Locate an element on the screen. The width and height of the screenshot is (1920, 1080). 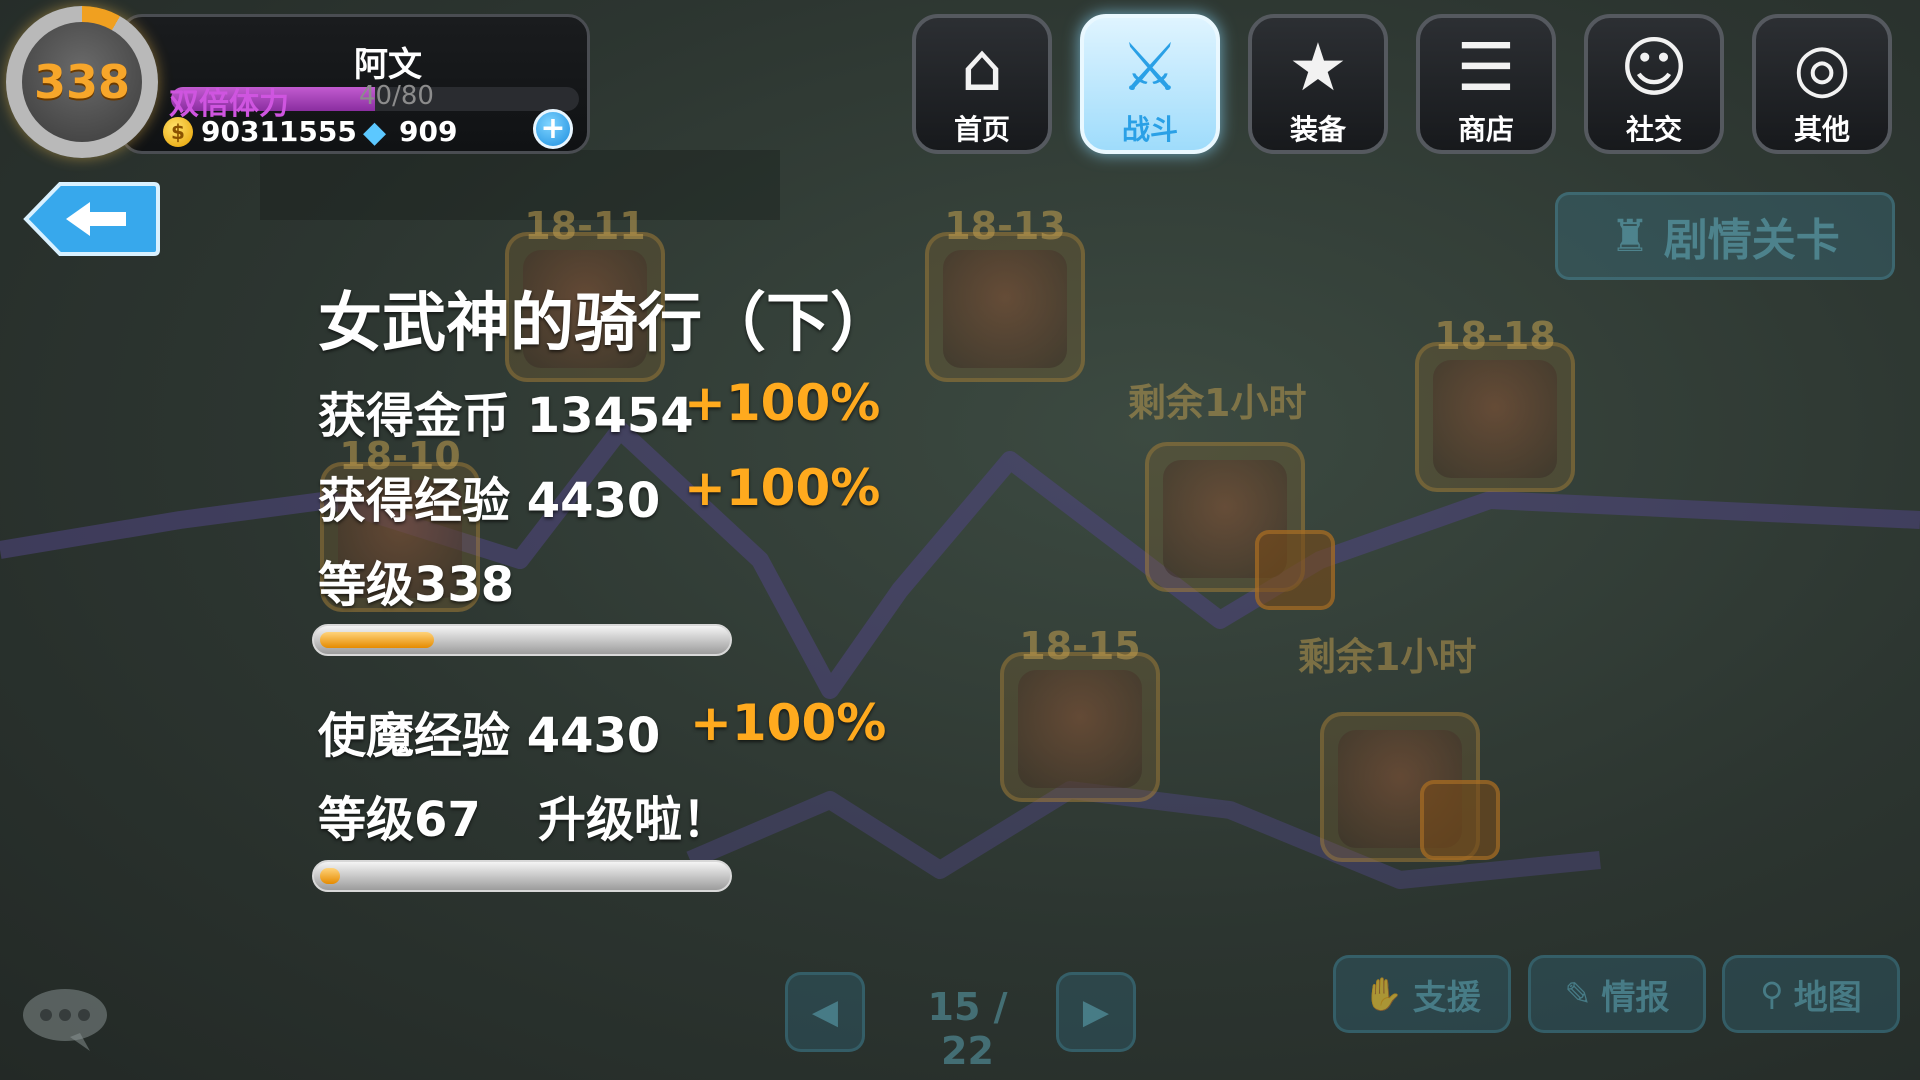
player-level: 338 is located at coordinates (82, 82).